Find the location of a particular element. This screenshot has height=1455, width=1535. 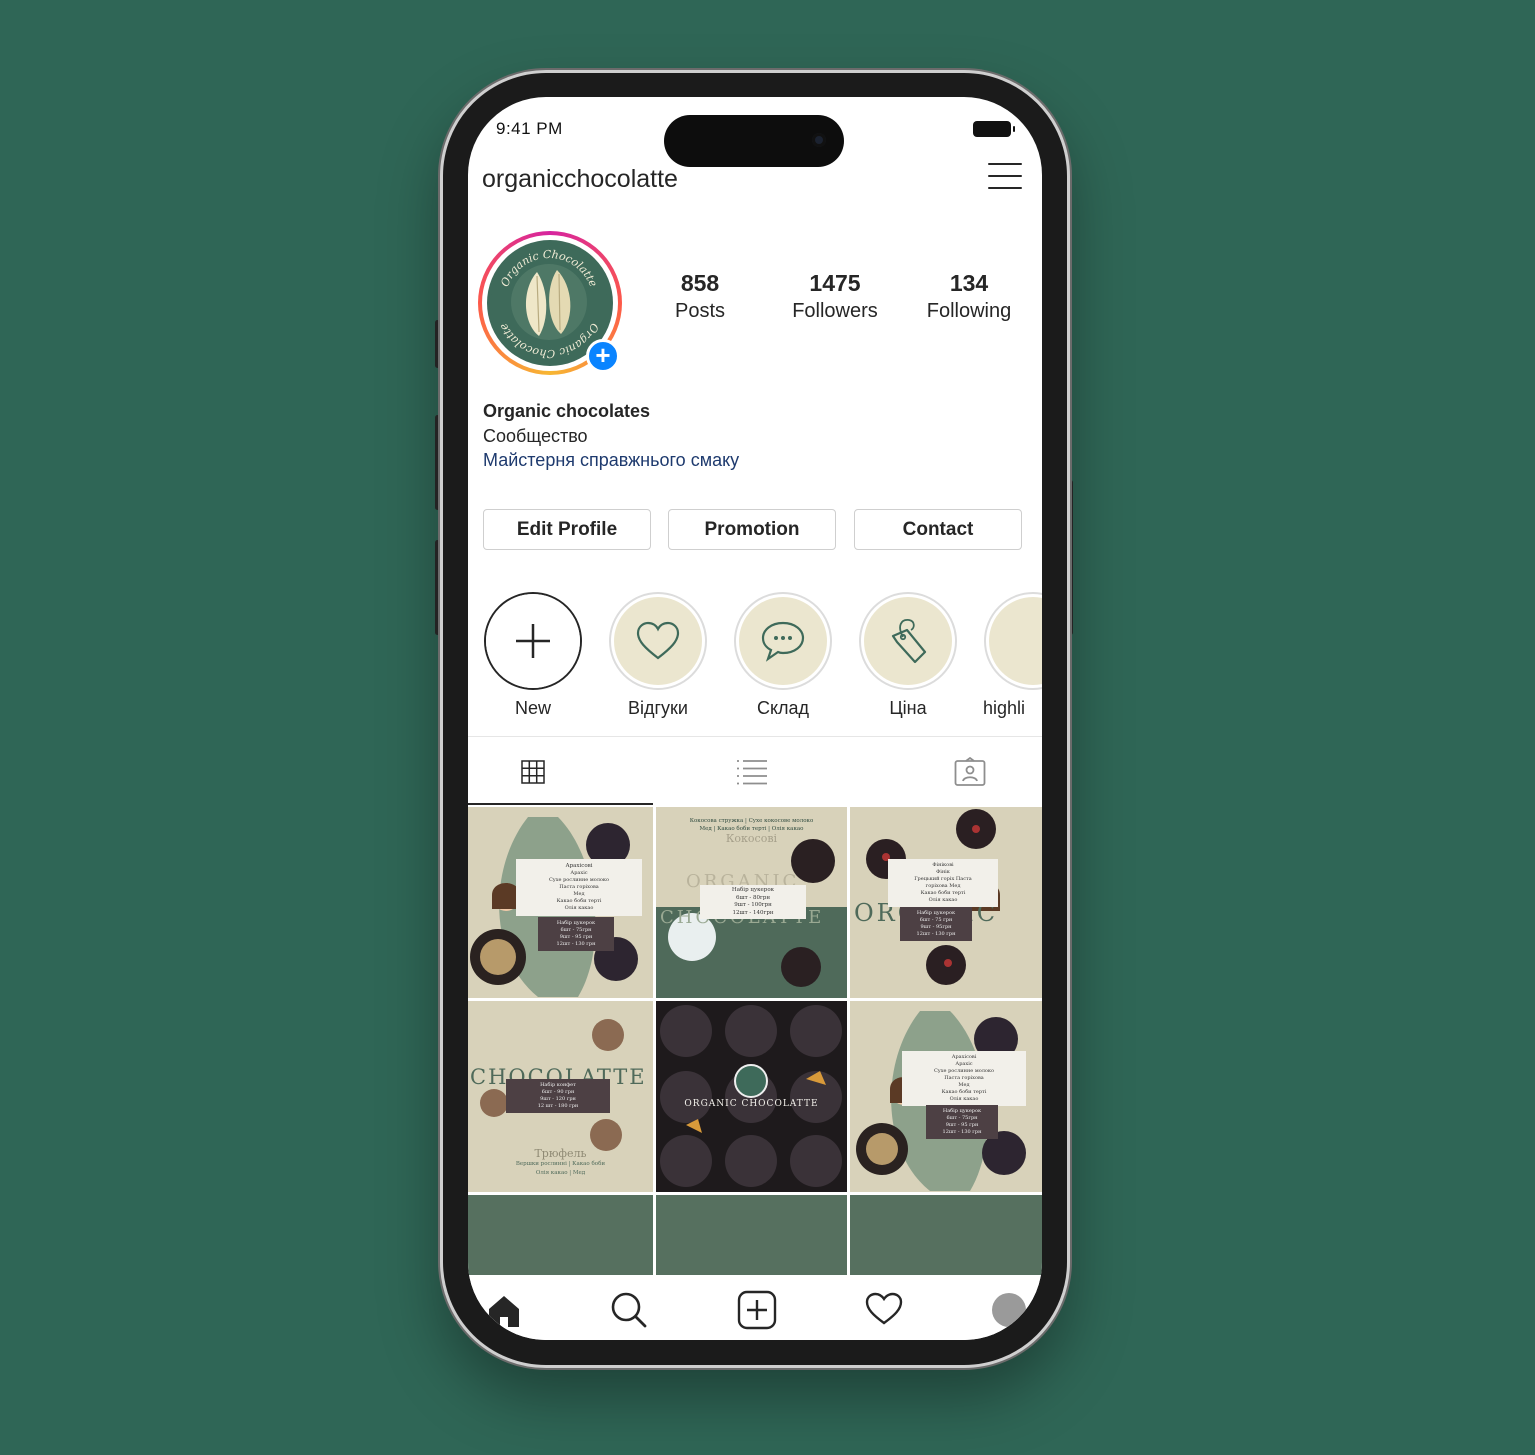

price-line: 6шт - 90 грн is located at coordinates (558, 1092).